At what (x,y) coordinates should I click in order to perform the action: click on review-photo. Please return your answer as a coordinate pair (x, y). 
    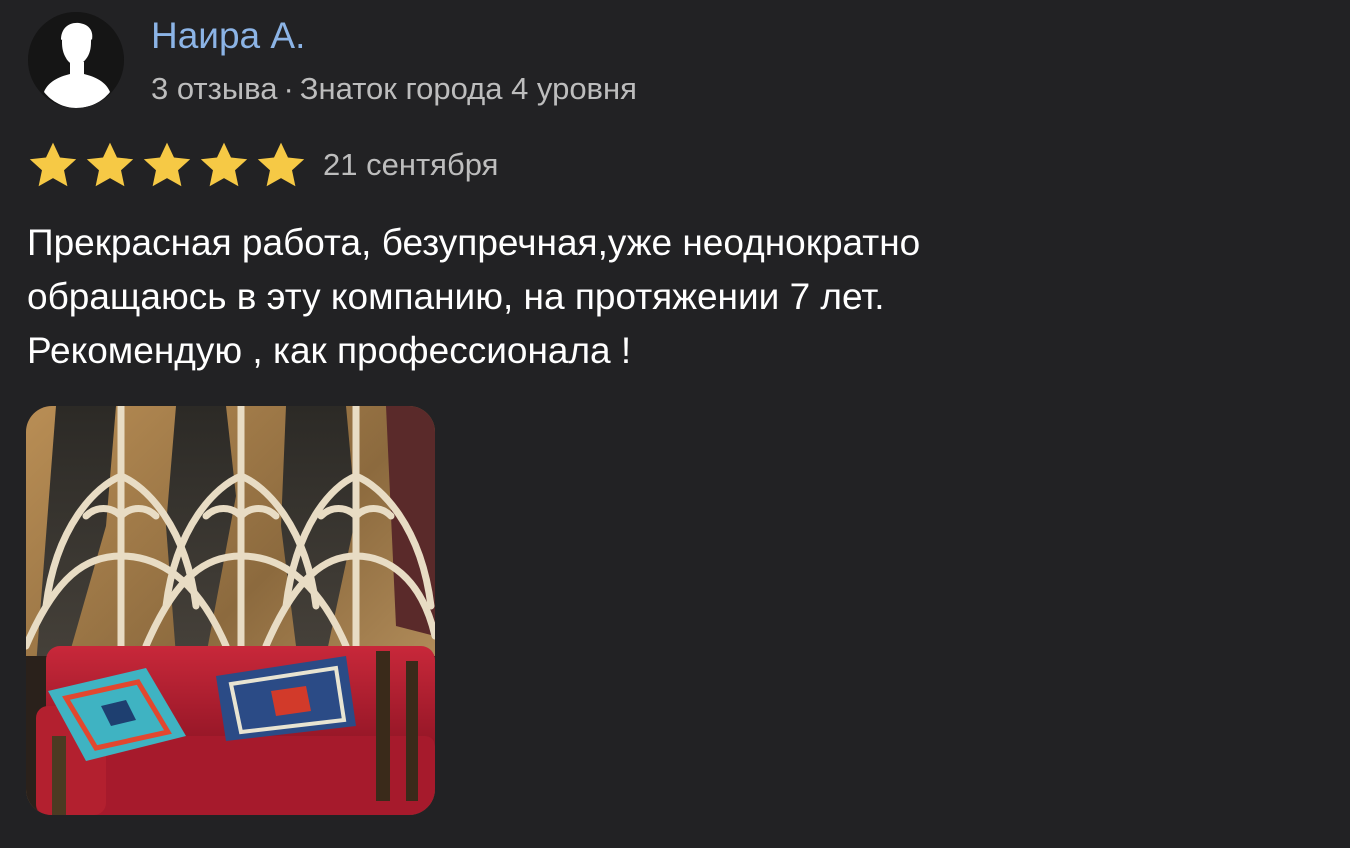
    Looking at the image, I should click on (230, 610).